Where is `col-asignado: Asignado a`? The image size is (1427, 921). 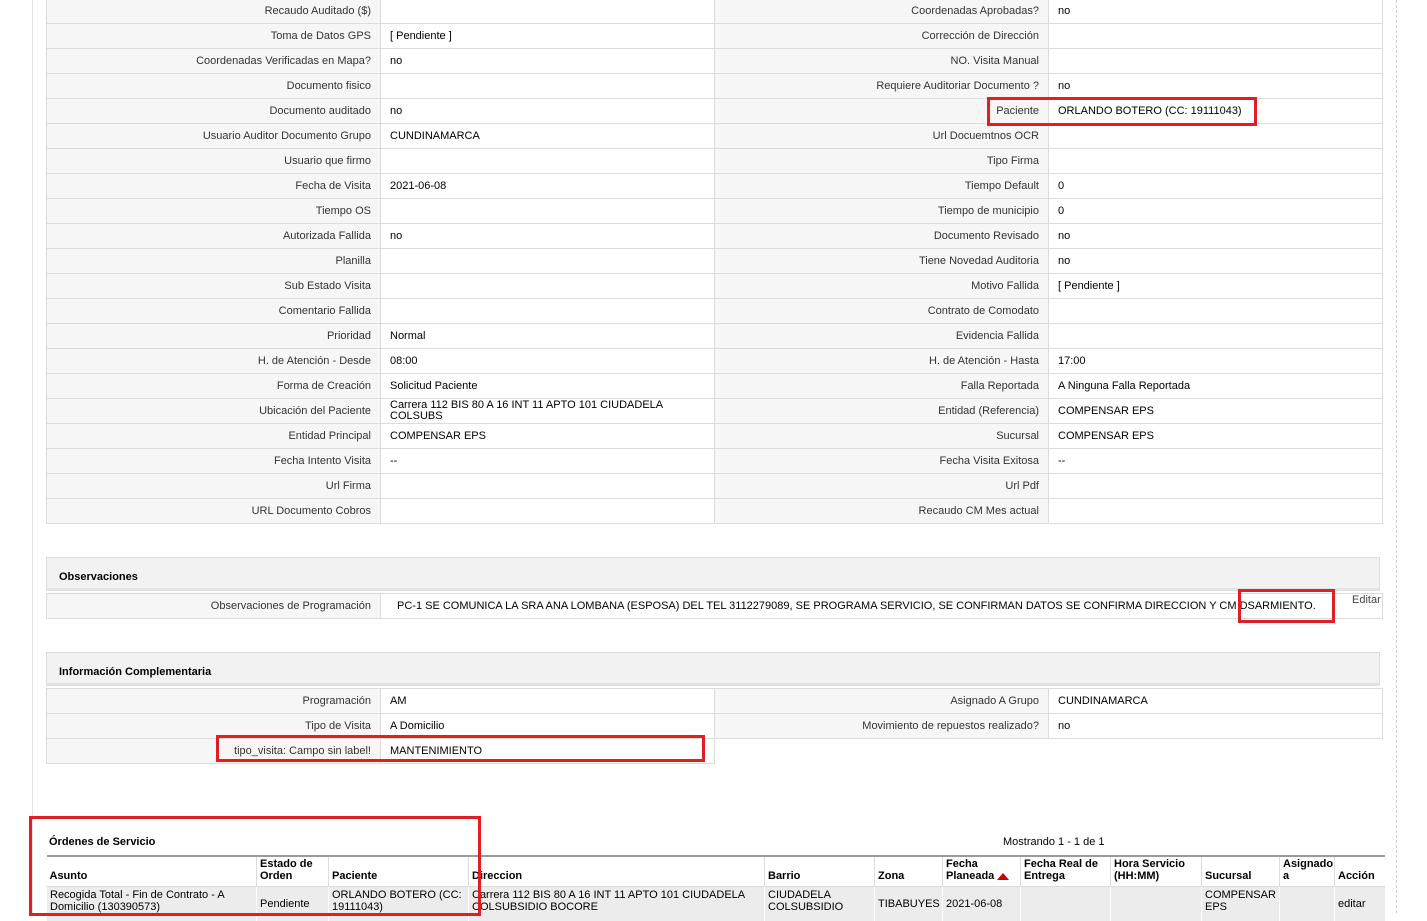 col-asignado: Asignado a is located at coordinates (1307, 871).